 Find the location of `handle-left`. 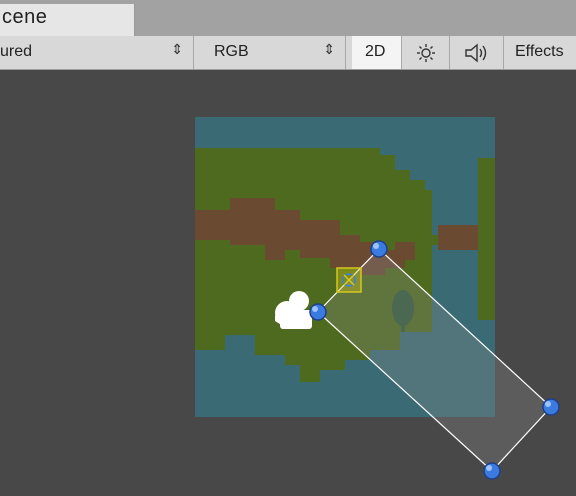

handle-left is located at coordinates (318, 312).